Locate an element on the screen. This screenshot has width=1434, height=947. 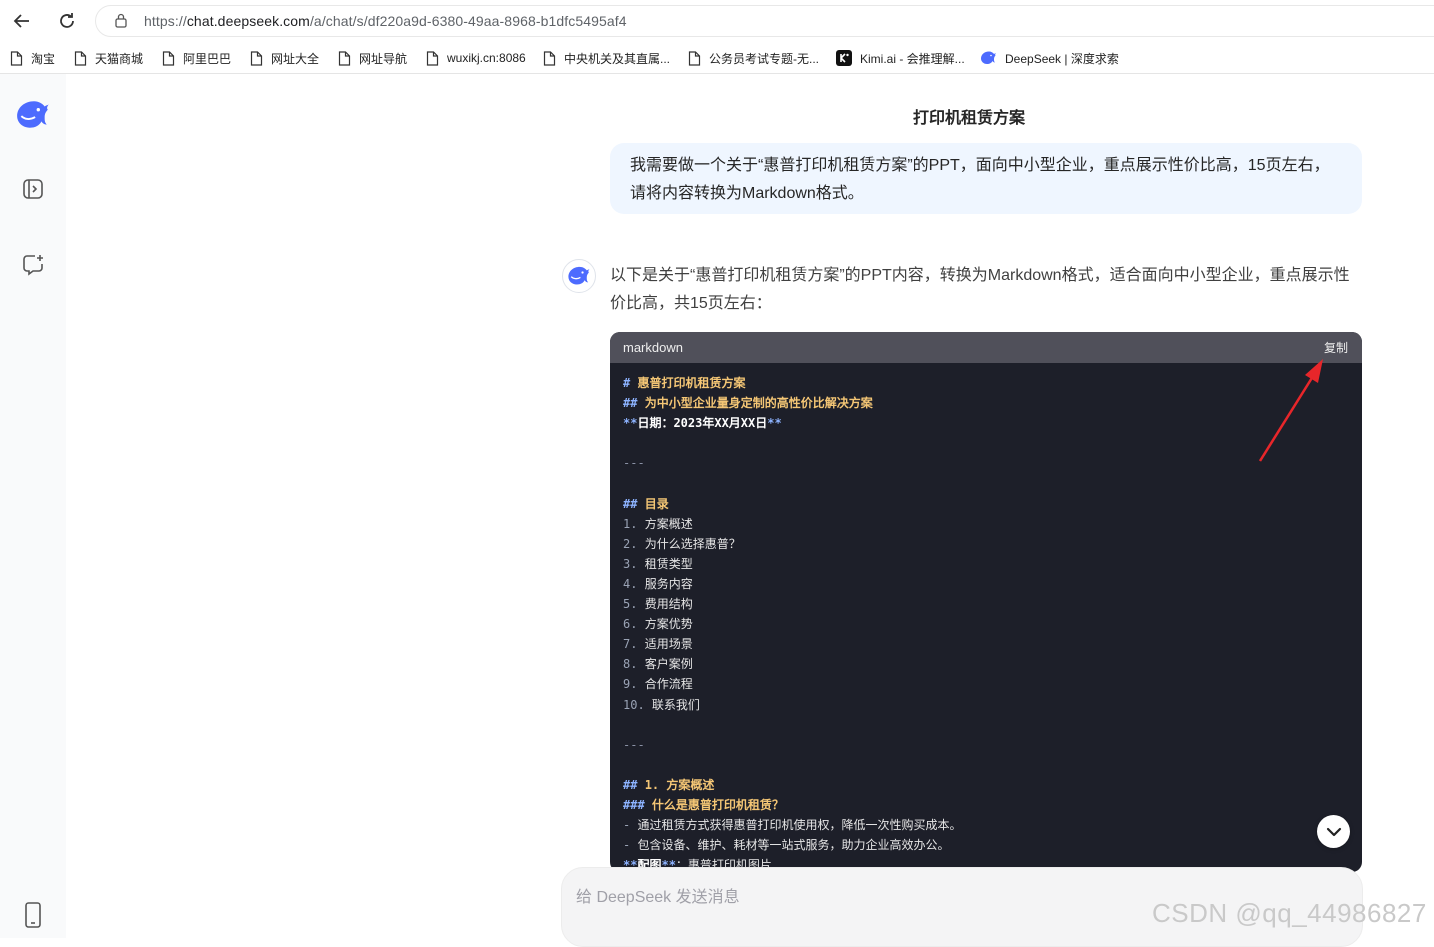
toc-line: 8. 客户案例 is located at coordinates (986, 664).